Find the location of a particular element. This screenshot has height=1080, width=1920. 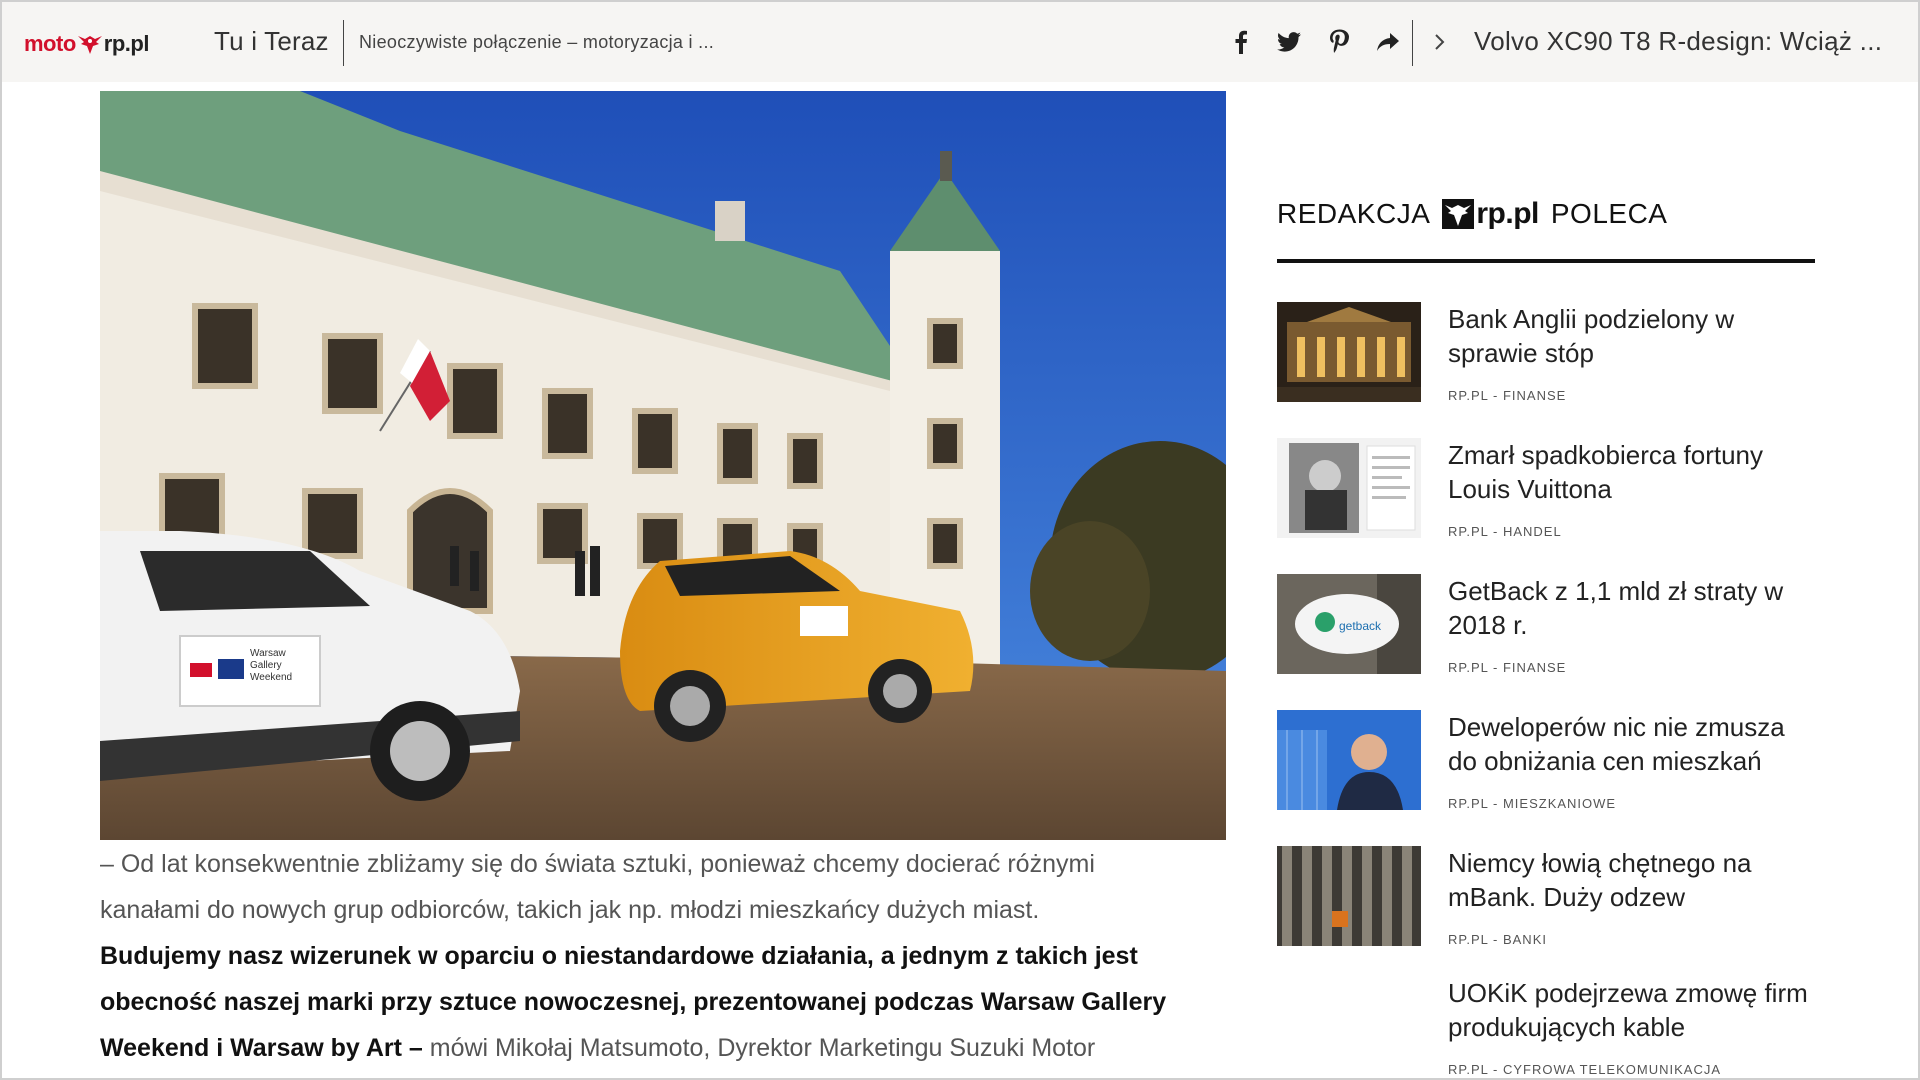

recommended-divider is located at coordinates (1546, 261).